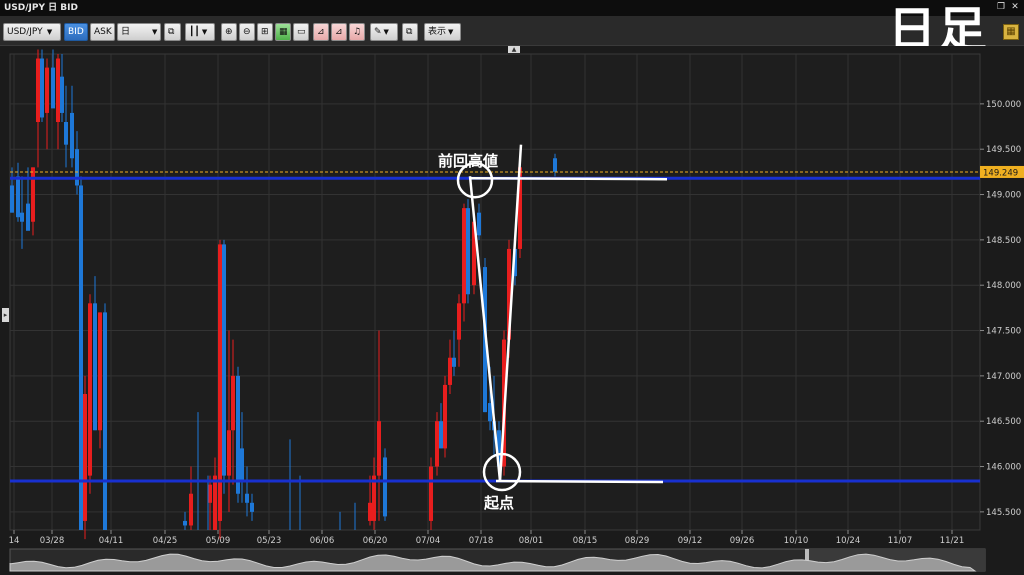  Describe the element at coordinates (468, 161) in the screenshot. I see `prev-high-annotation: 前回高値` at that location.